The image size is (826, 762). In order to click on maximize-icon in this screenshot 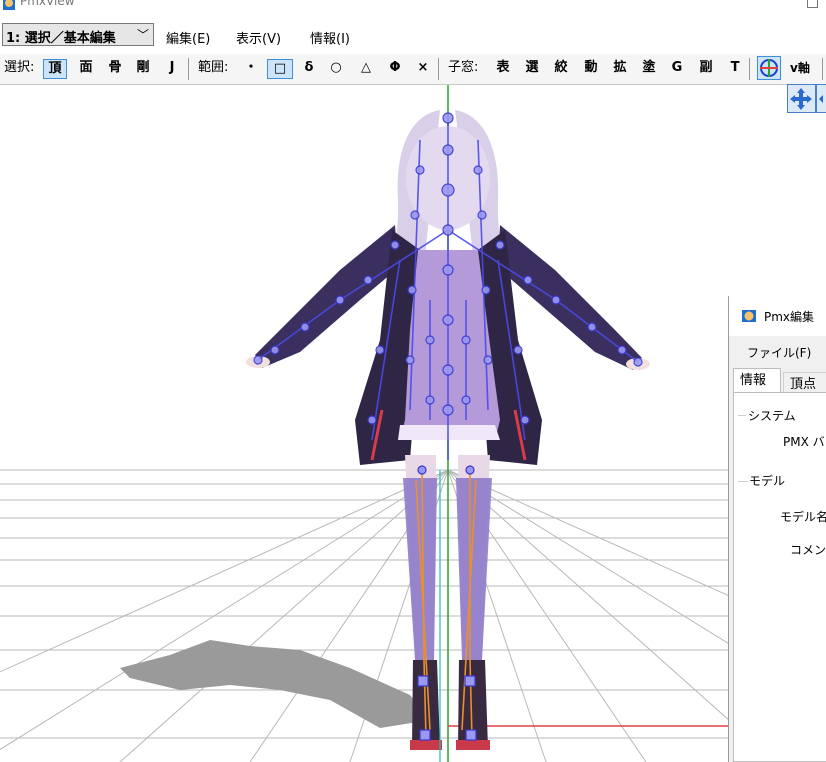, I will do `click(812, 4)`.